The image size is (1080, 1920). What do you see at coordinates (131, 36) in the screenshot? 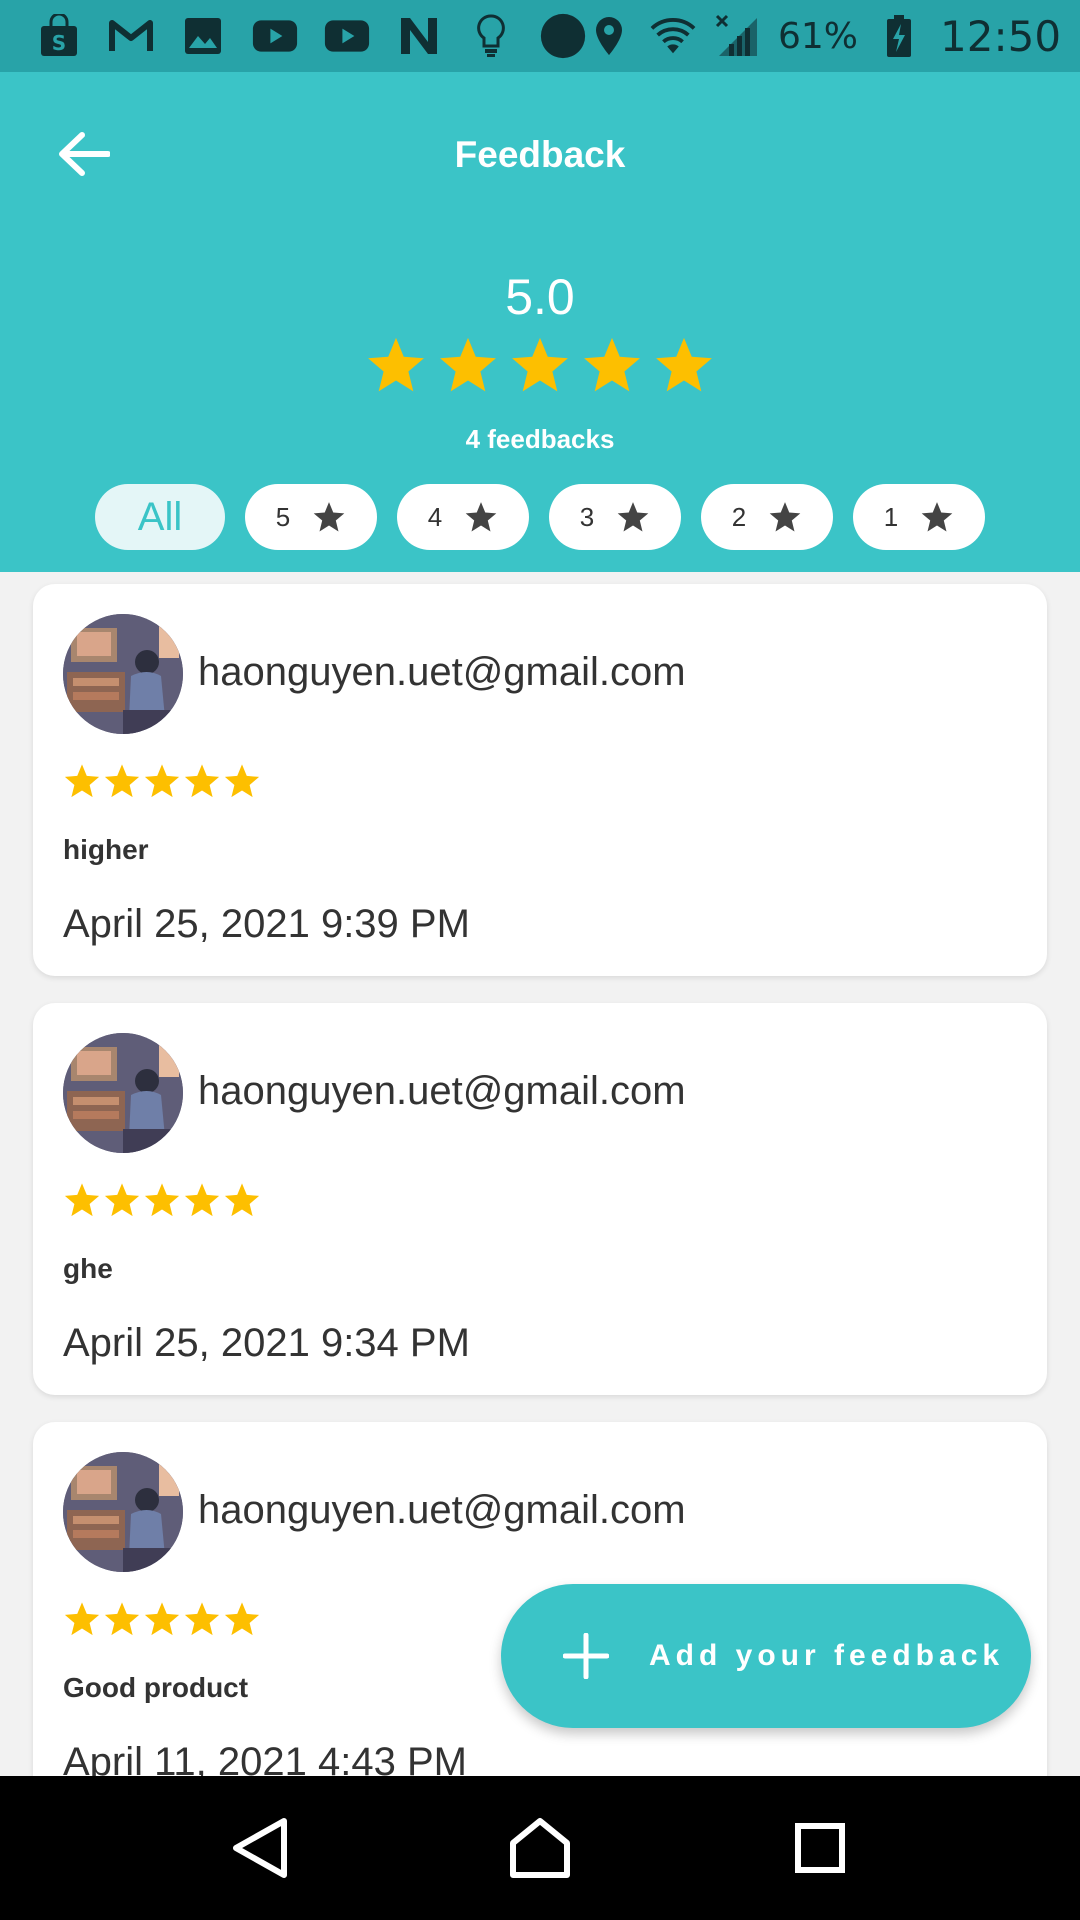
I see `gmail-icon` at bounding box center [131, 36].